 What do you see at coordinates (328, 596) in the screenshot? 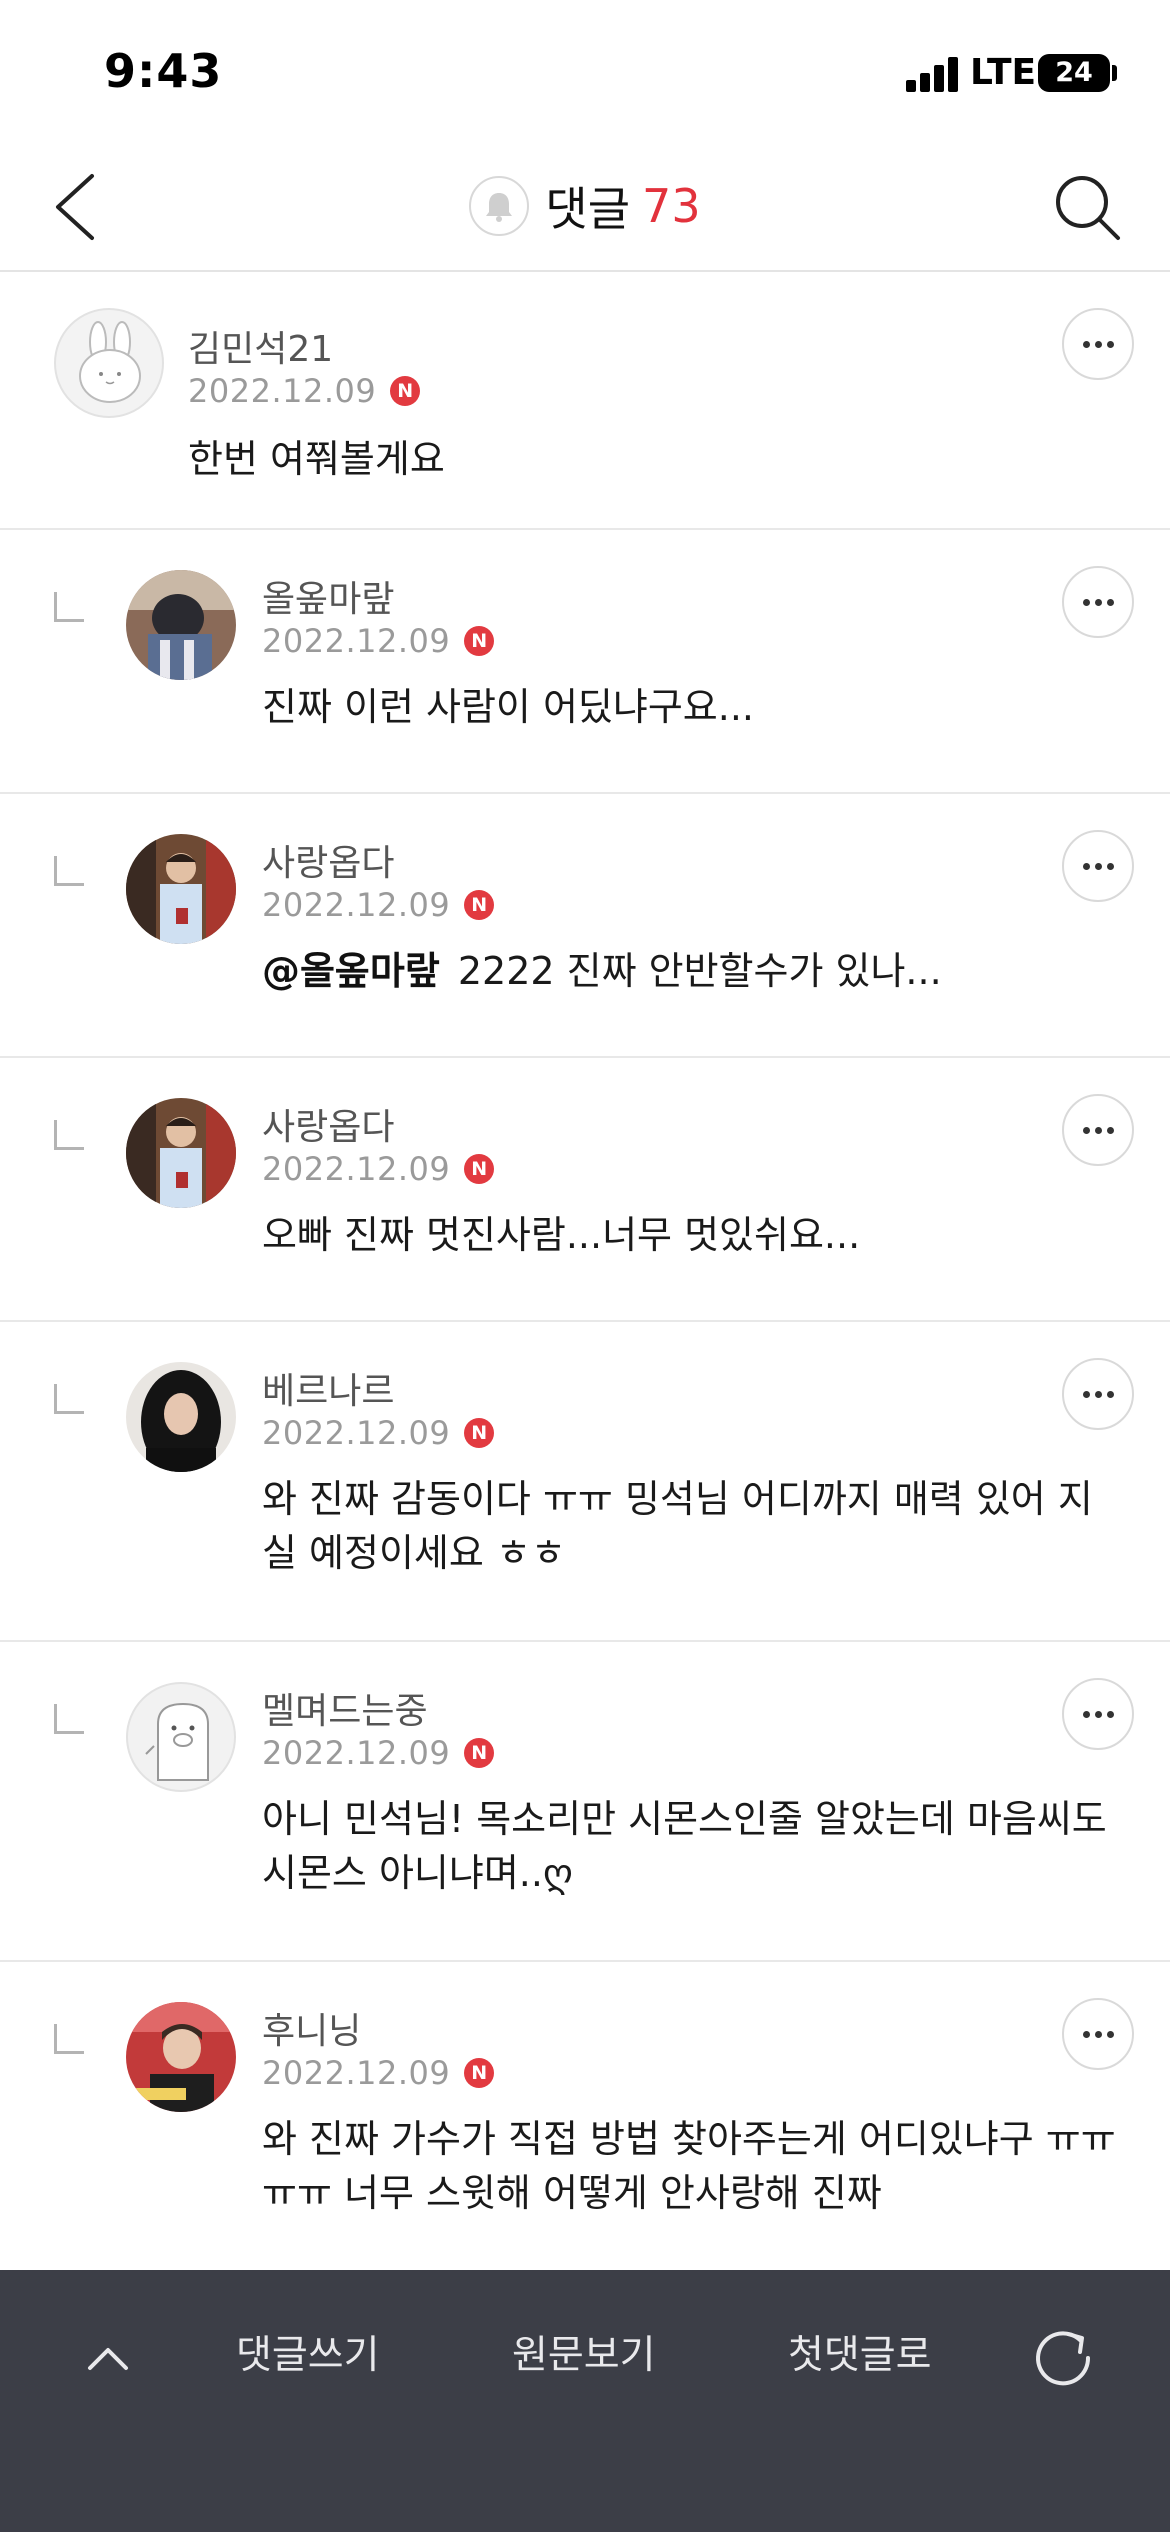
I see `author-name: 올옾마랖` at bounding box center [328, 596].